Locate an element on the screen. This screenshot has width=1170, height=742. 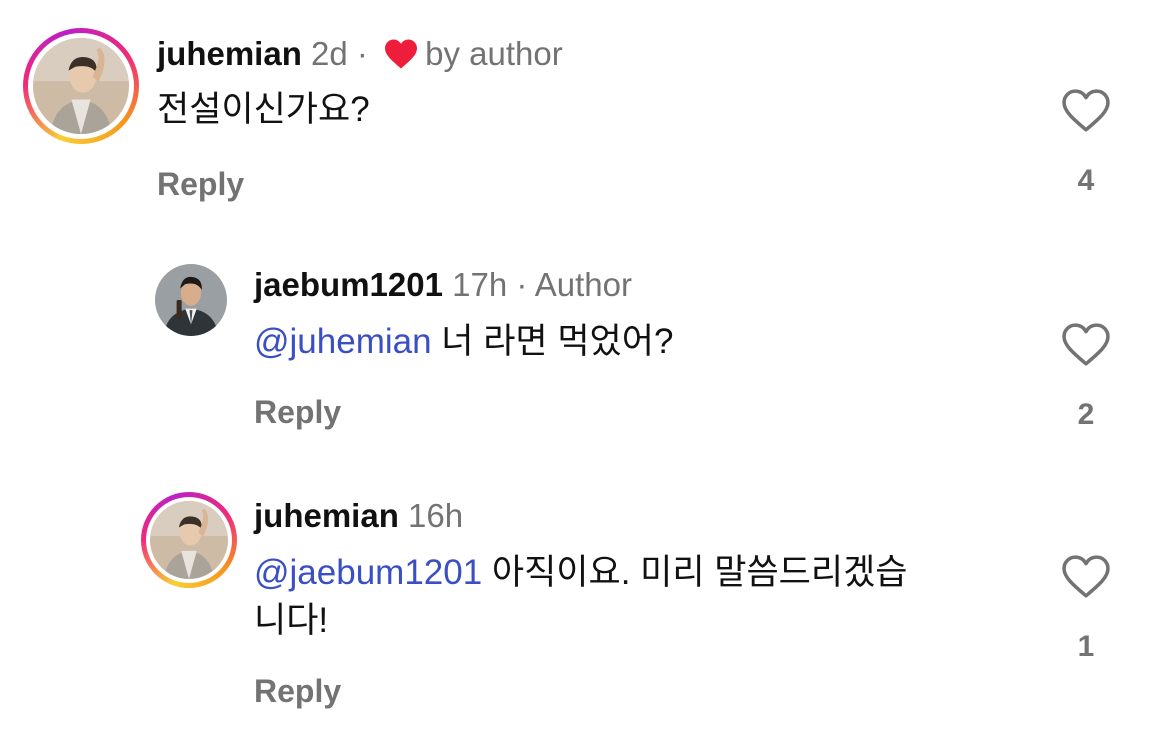
timestamp: 16h is located at coordinates (436, 515).